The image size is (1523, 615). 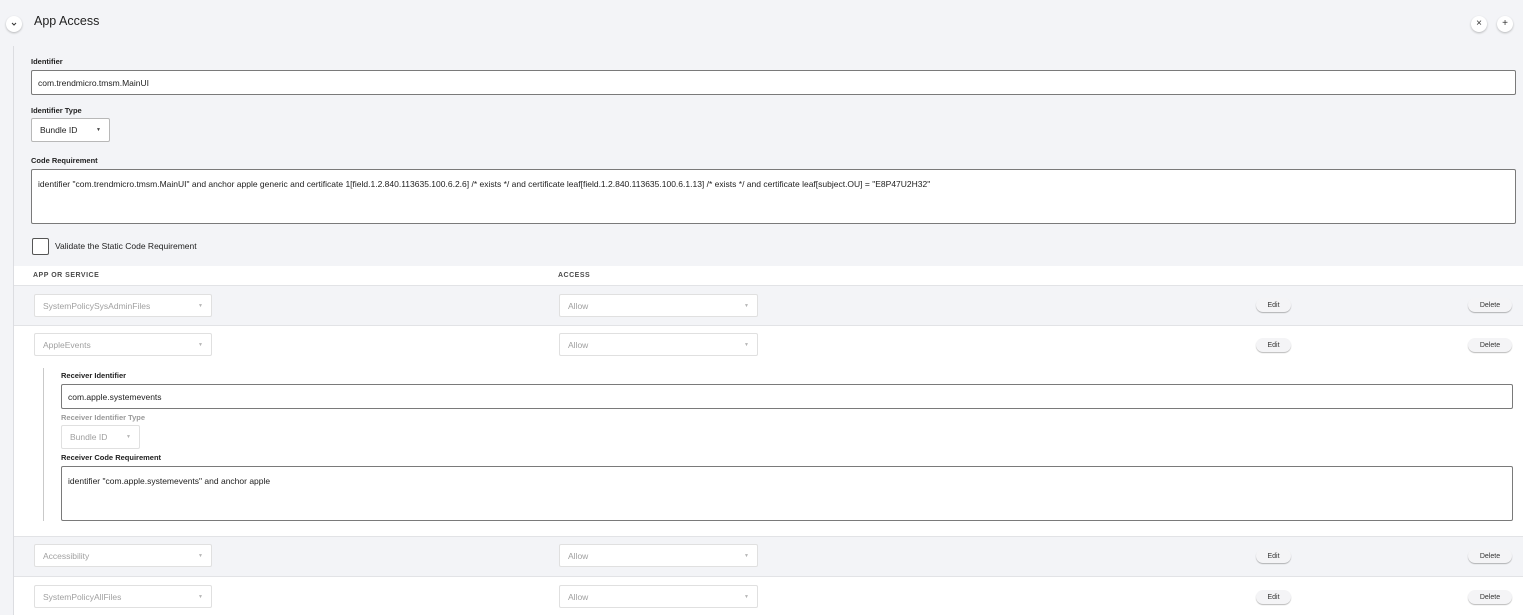 What do you see at coordinates (123, 344) in the screenshot?
I see `service-select: AppleEvents ▼` at bounding box center [123, 344].